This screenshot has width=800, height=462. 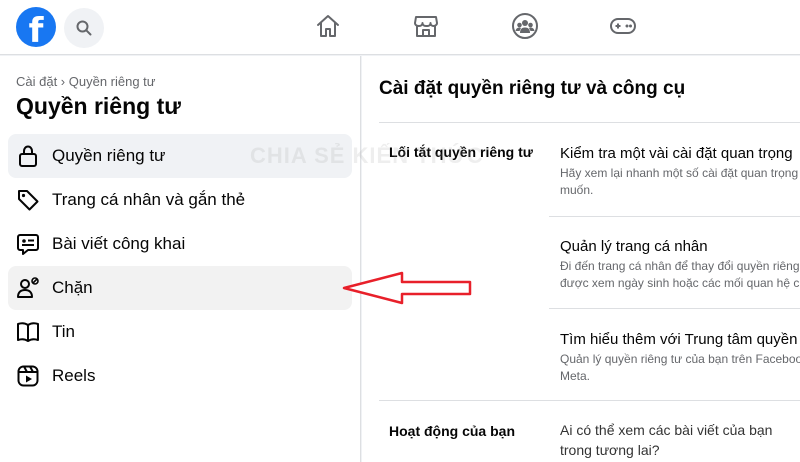 I want to click on gaming-icon, so click(x=623, y=26).